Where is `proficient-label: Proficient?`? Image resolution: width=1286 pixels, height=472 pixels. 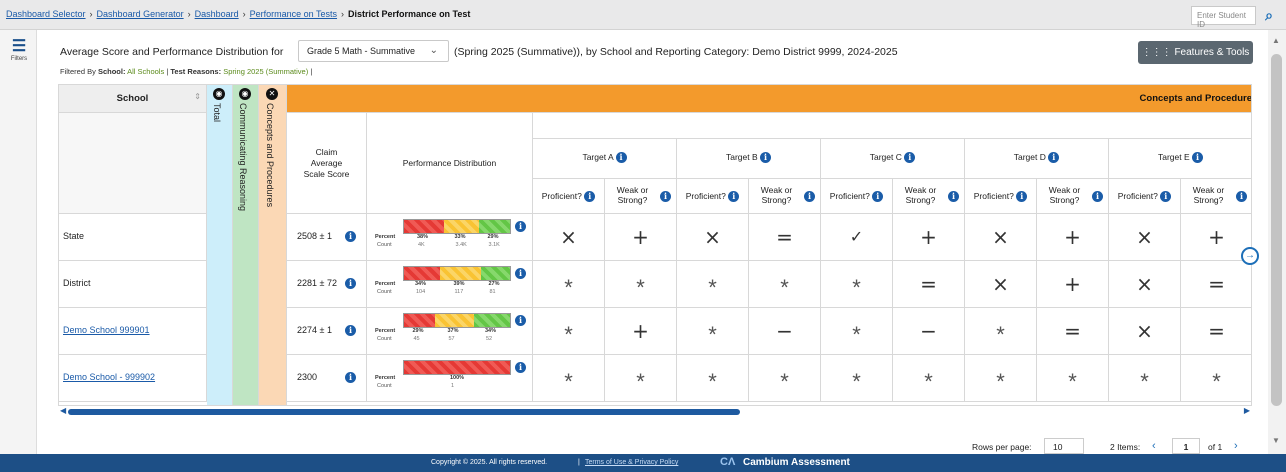 proficient-label: Proficient? is located at coordinates (1137, 196).